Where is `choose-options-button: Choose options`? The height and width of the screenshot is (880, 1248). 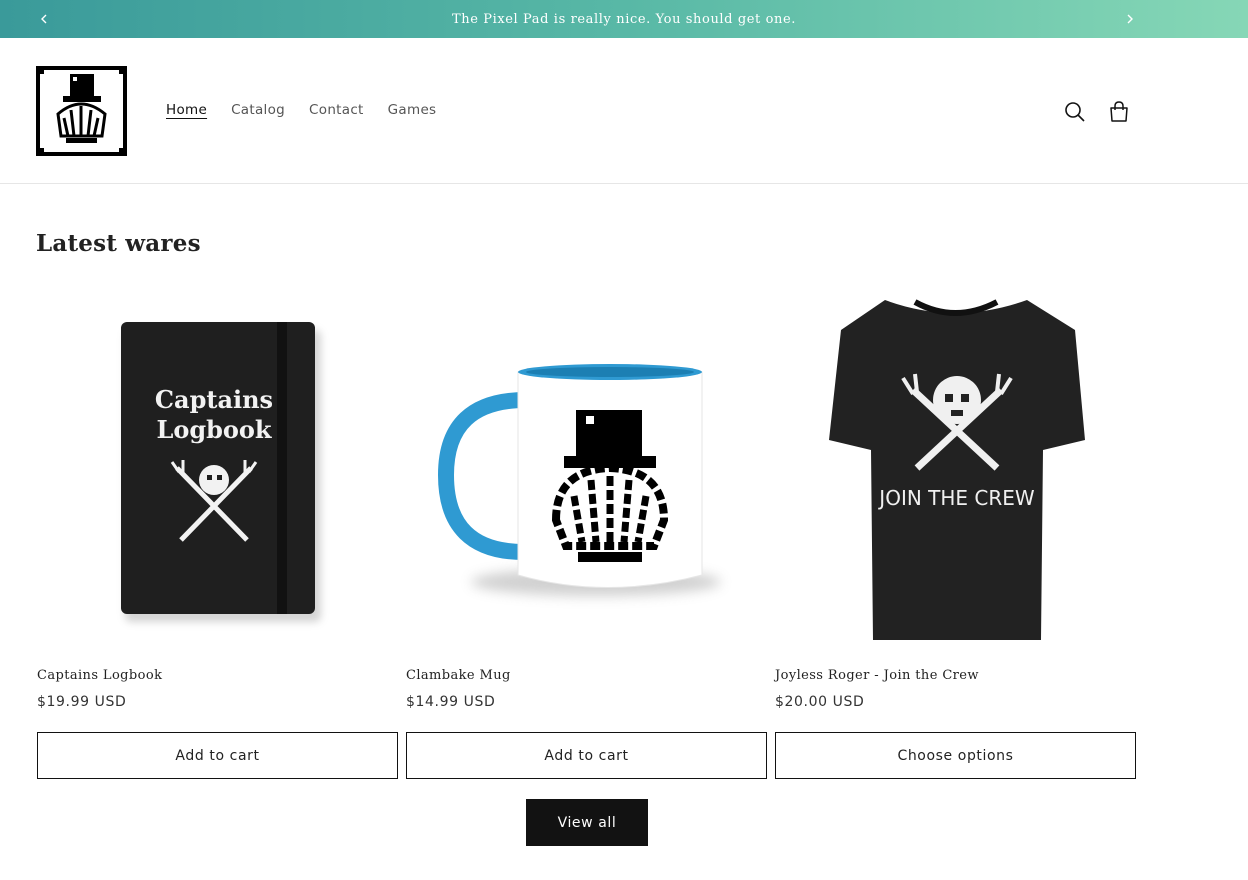
choose-options-button: Choose options is located at coordinates (955, 755).